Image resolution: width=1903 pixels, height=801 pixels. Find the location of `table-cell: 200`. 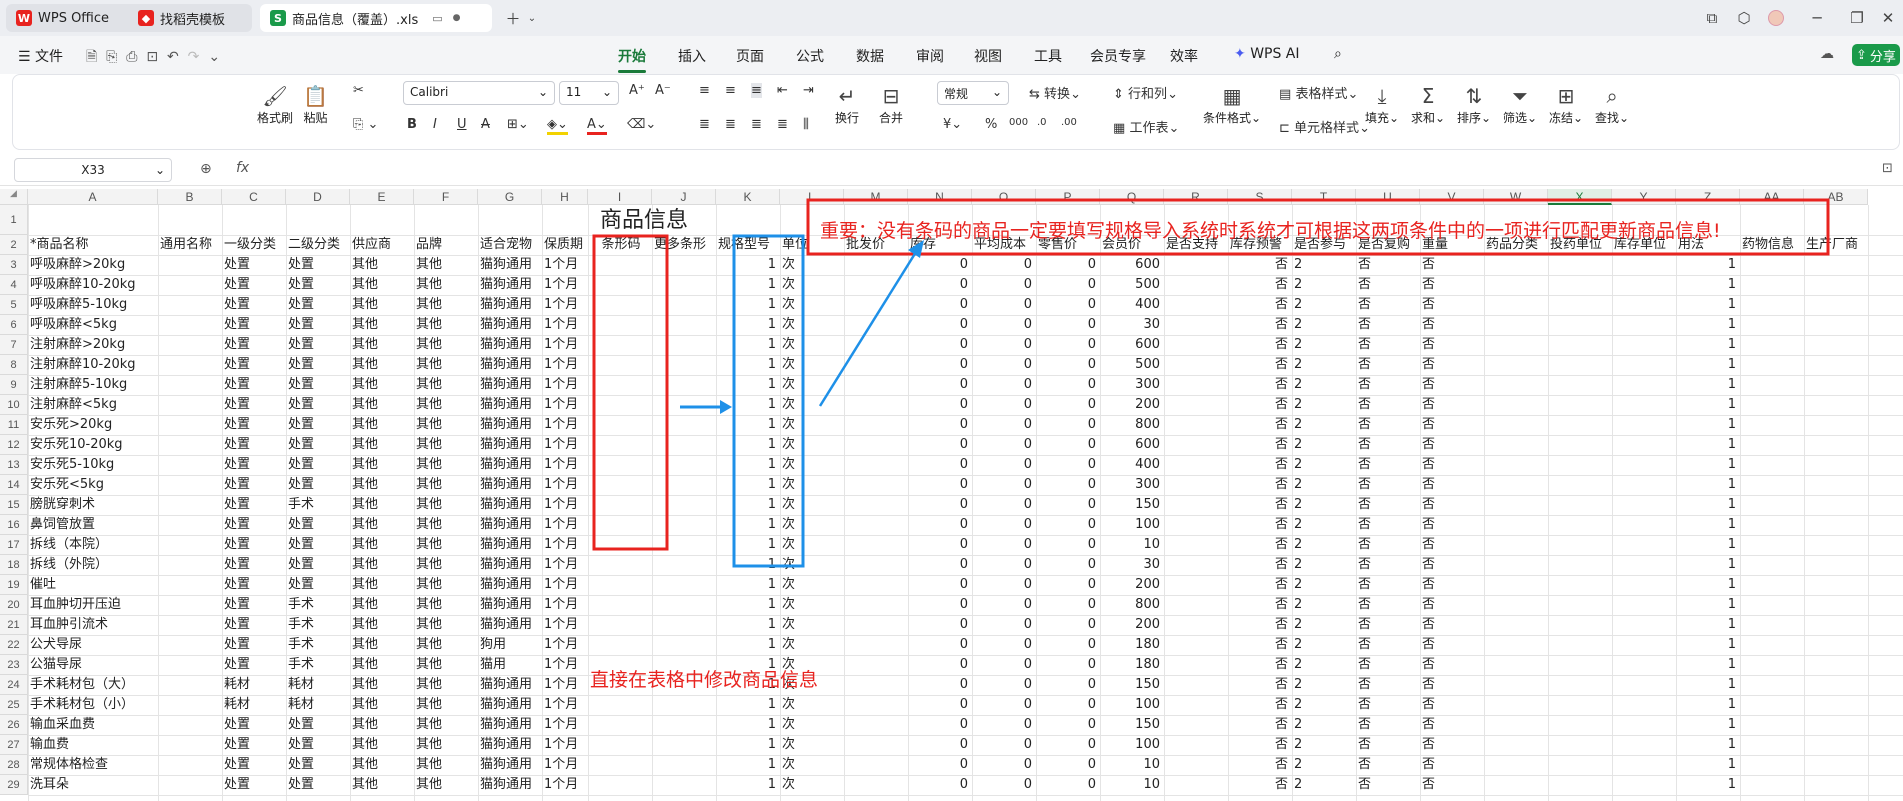

table-cell: 200 is located at coordinates (1132, 625).